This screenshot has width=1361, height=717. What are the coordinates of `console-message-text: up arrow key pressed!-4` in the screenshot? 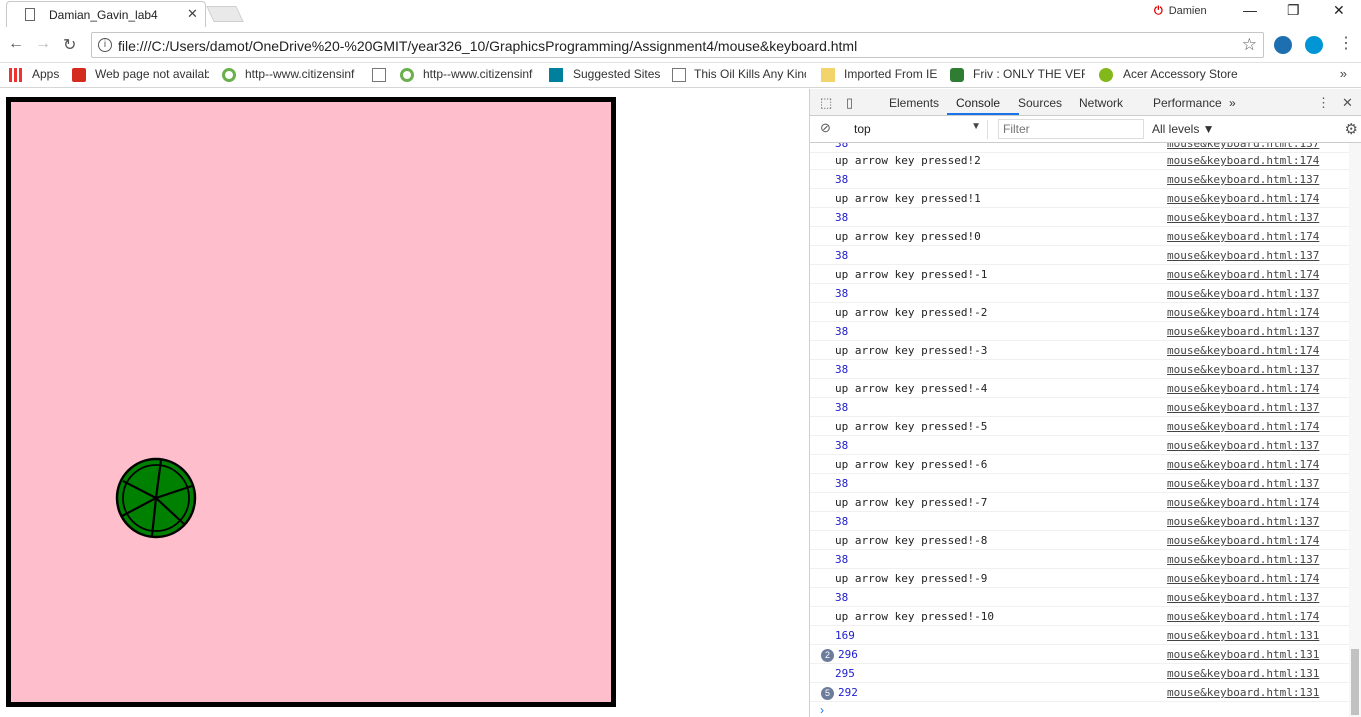 It's located at (911, 388).